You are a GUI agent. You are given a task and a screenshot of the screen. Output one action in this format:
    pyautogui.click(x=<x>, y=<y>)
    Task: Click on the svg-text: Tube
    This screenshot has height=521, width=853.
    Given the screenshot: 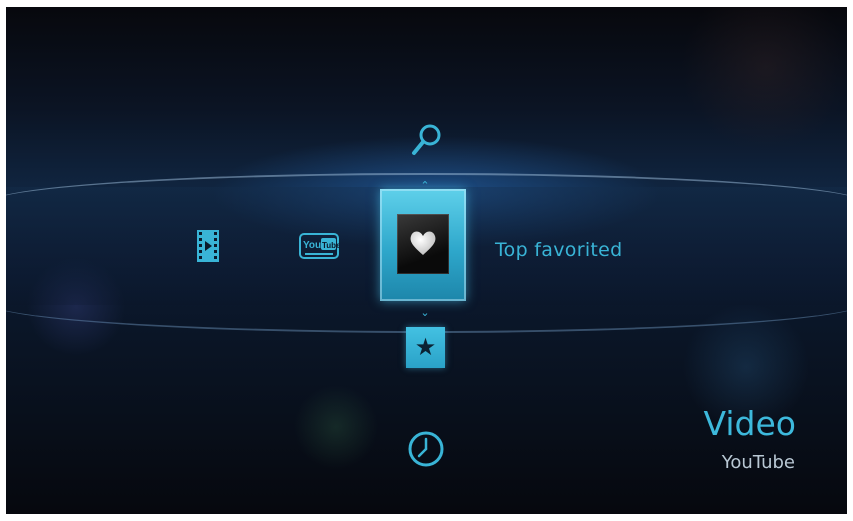 What is the action you would take?
    pyautogui.click(x=330, y=245)
    